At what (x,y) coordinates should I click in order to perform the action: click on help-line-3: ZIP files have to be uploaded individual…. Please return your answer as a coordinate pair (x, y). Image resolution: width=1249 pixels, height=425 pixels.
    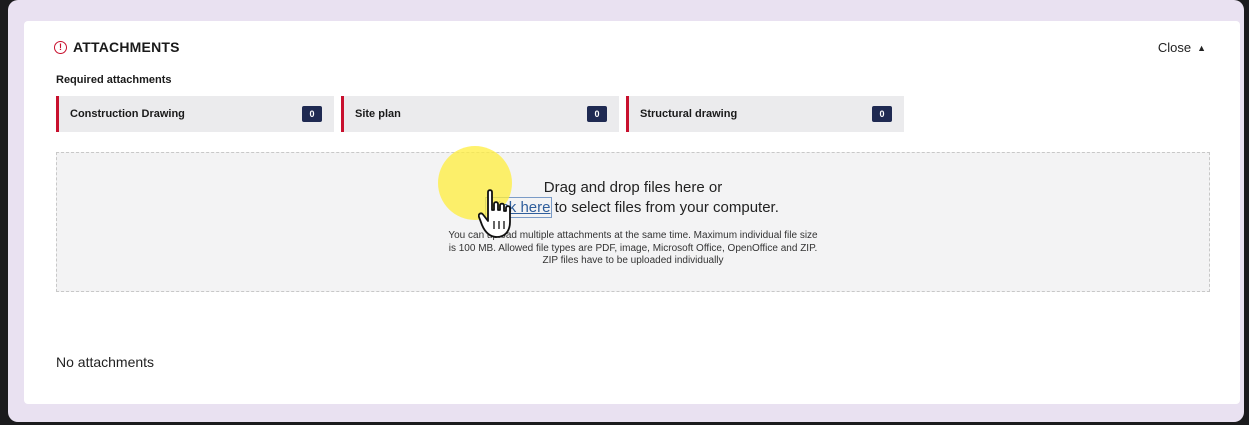
    Looking at the image, I should click on (633, 260).